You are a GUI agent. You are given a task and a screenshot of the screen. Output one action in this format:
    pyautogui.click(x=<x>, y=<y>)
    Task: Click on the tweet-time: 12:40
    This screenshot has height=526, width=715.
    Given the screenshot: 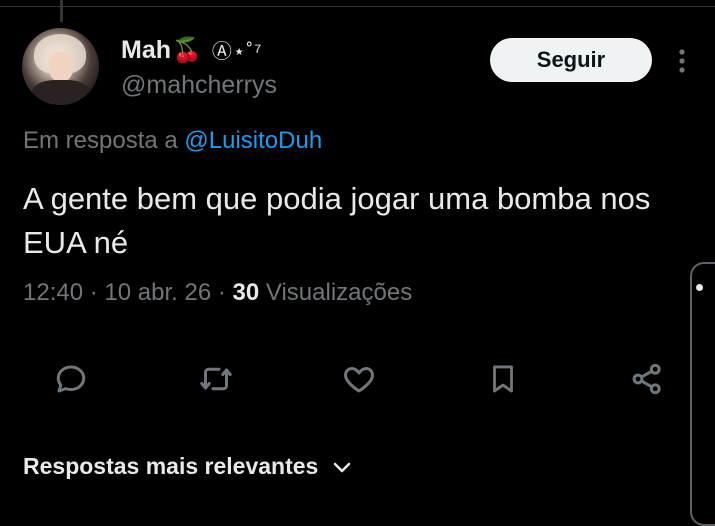 What is the action you would take?
    pyautogui.click(x=53, y=292)
    